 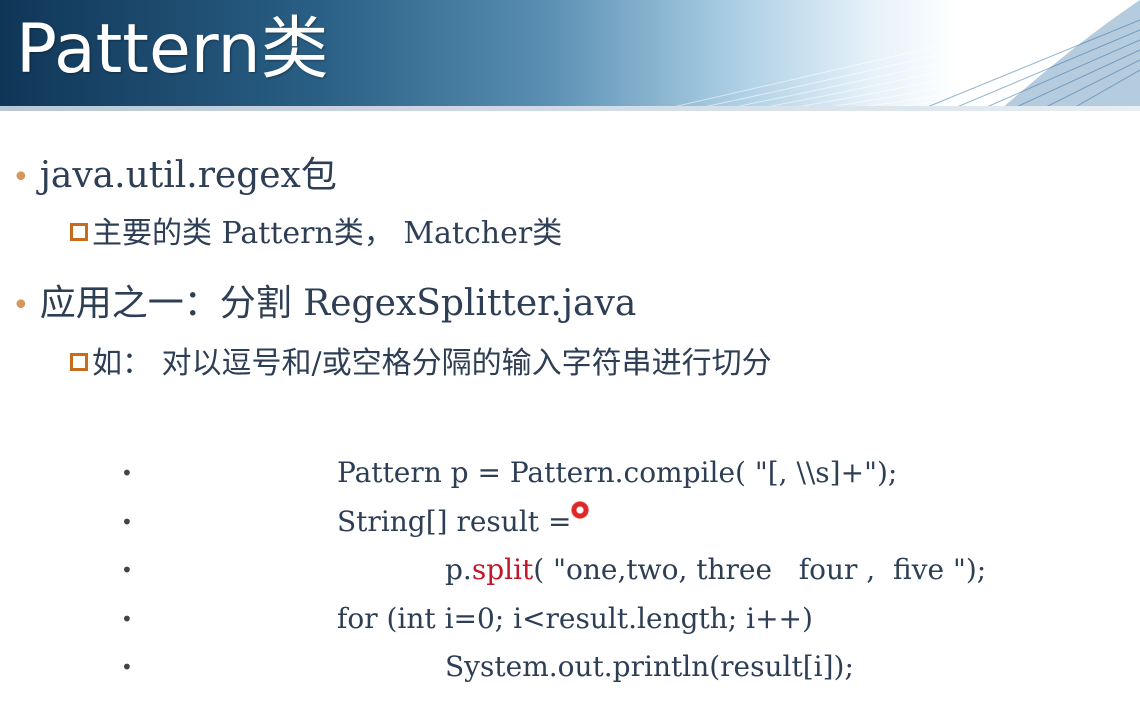 What do you see at coordinates (649, 666) in the screenshot?
I see `code-line-println: System.out.println(result[i]);` at bounding box center [649, 666].